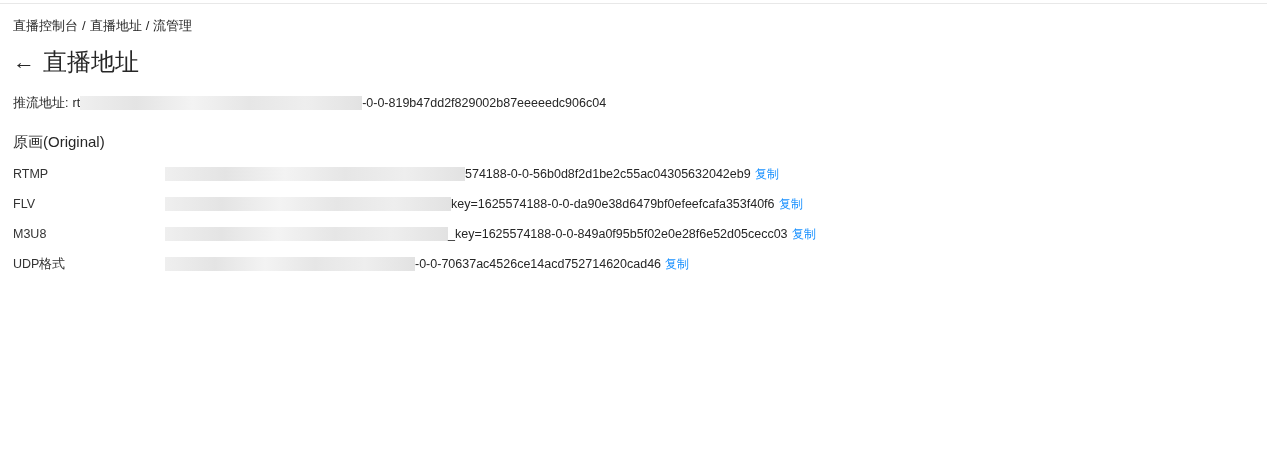  Describe the element at coordinates (538, 264) in the screenshot. I see `stream-url: -0-0-70637ac4526ce14acd752714620cad46` at that location.